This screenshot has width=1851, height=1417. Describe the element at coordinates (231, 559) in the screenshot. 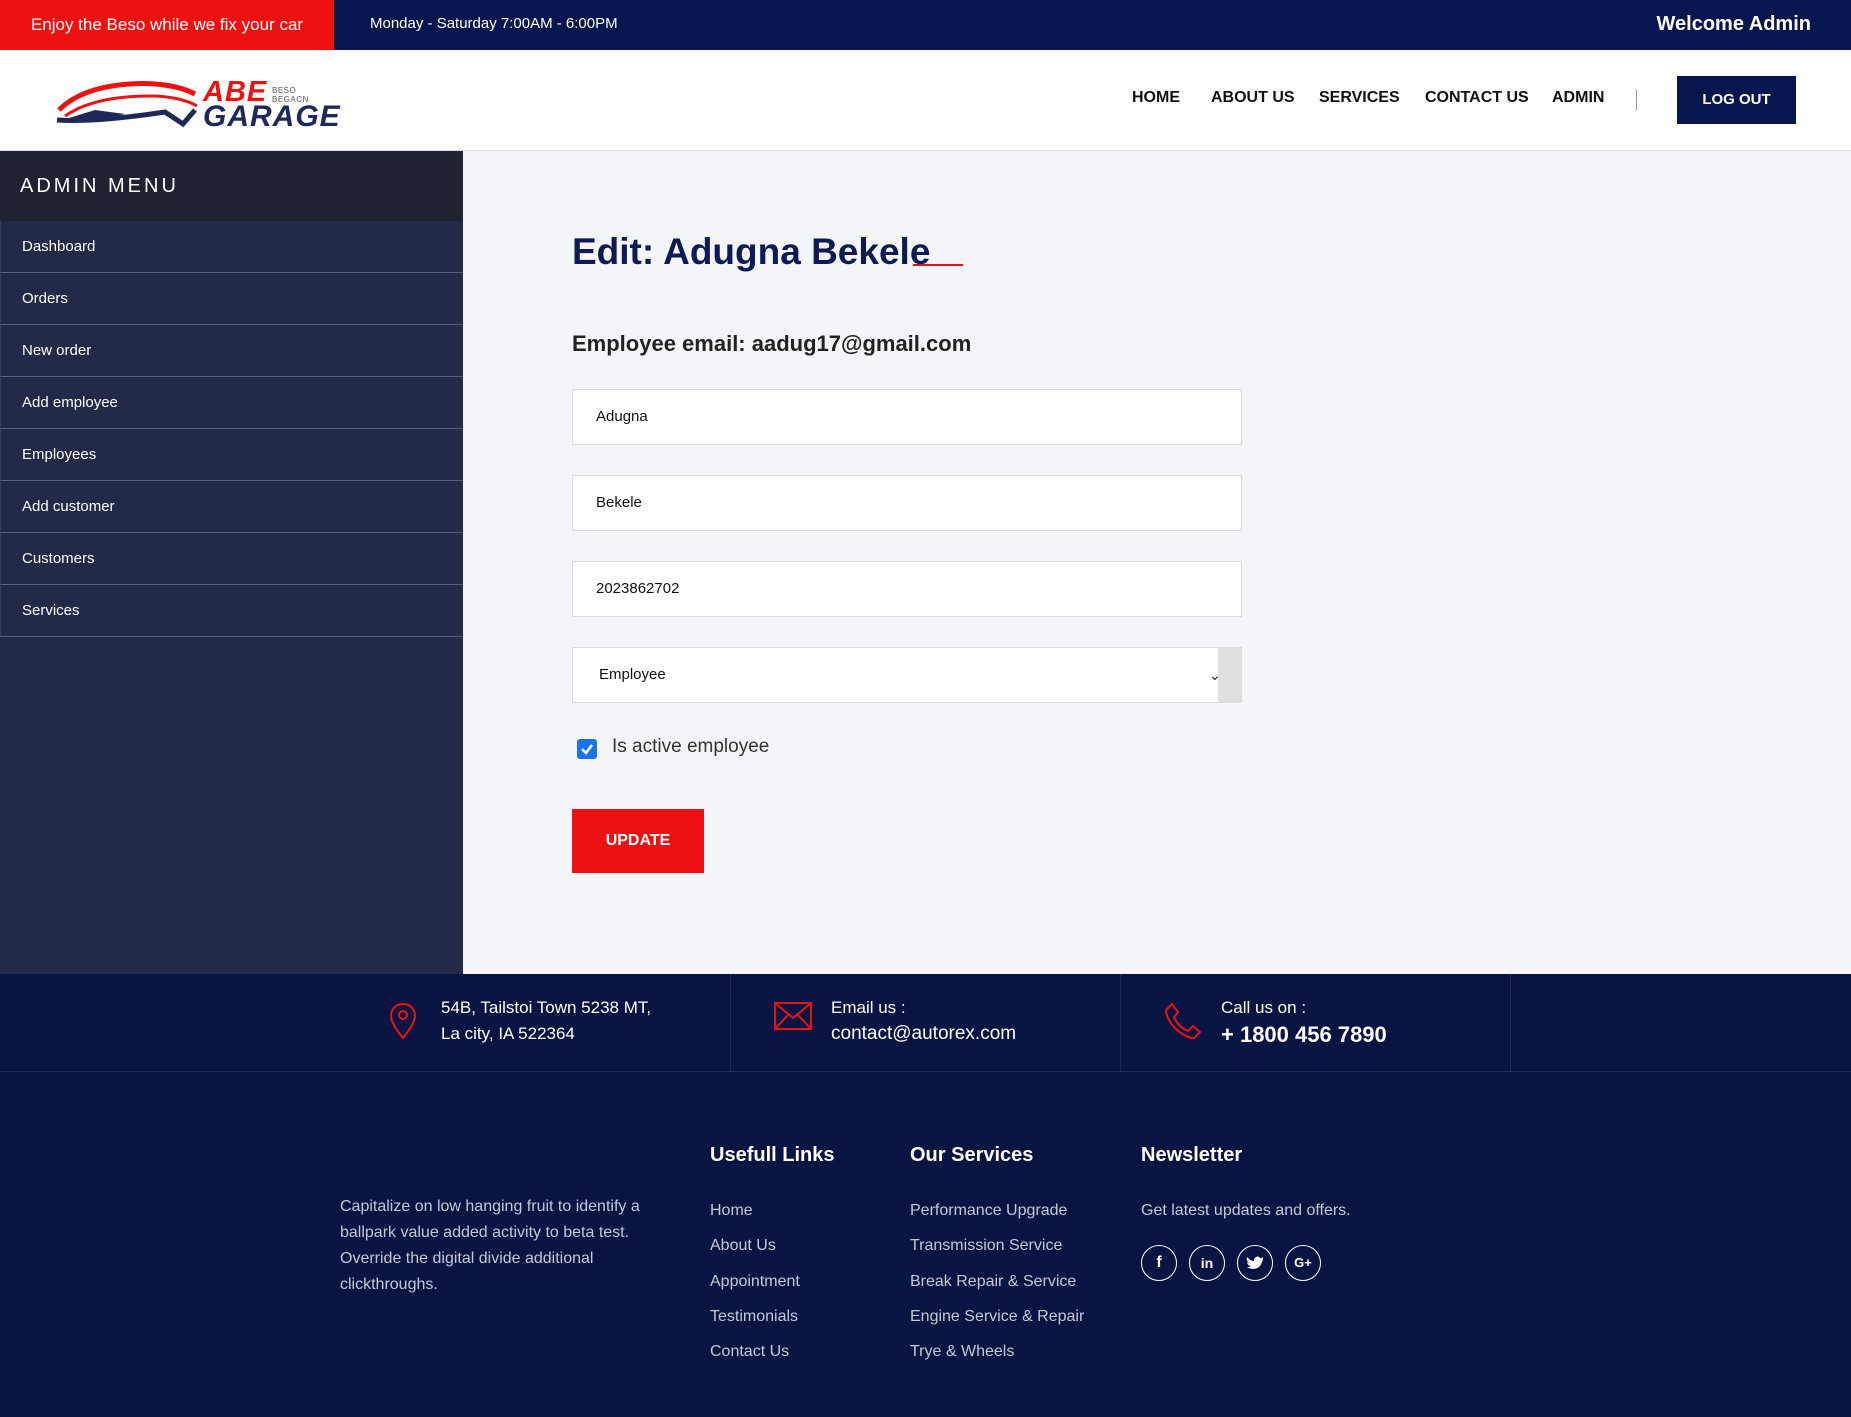

I see `sidebar-item-customers: Customers` at that location.